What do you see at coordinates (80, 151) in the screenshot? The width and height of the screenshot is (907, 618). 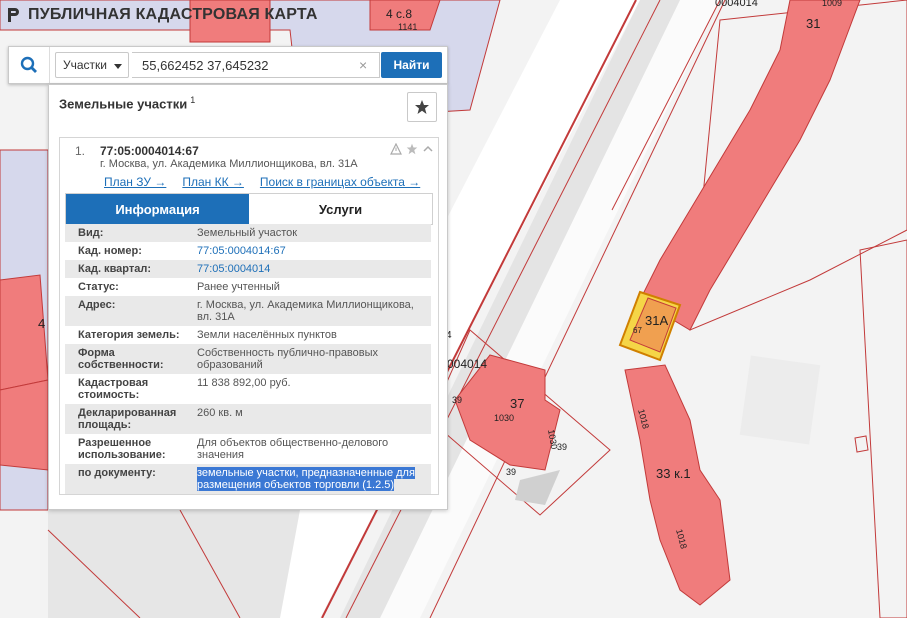 I see `item-number: 1.` at bounding box center [80, 151].